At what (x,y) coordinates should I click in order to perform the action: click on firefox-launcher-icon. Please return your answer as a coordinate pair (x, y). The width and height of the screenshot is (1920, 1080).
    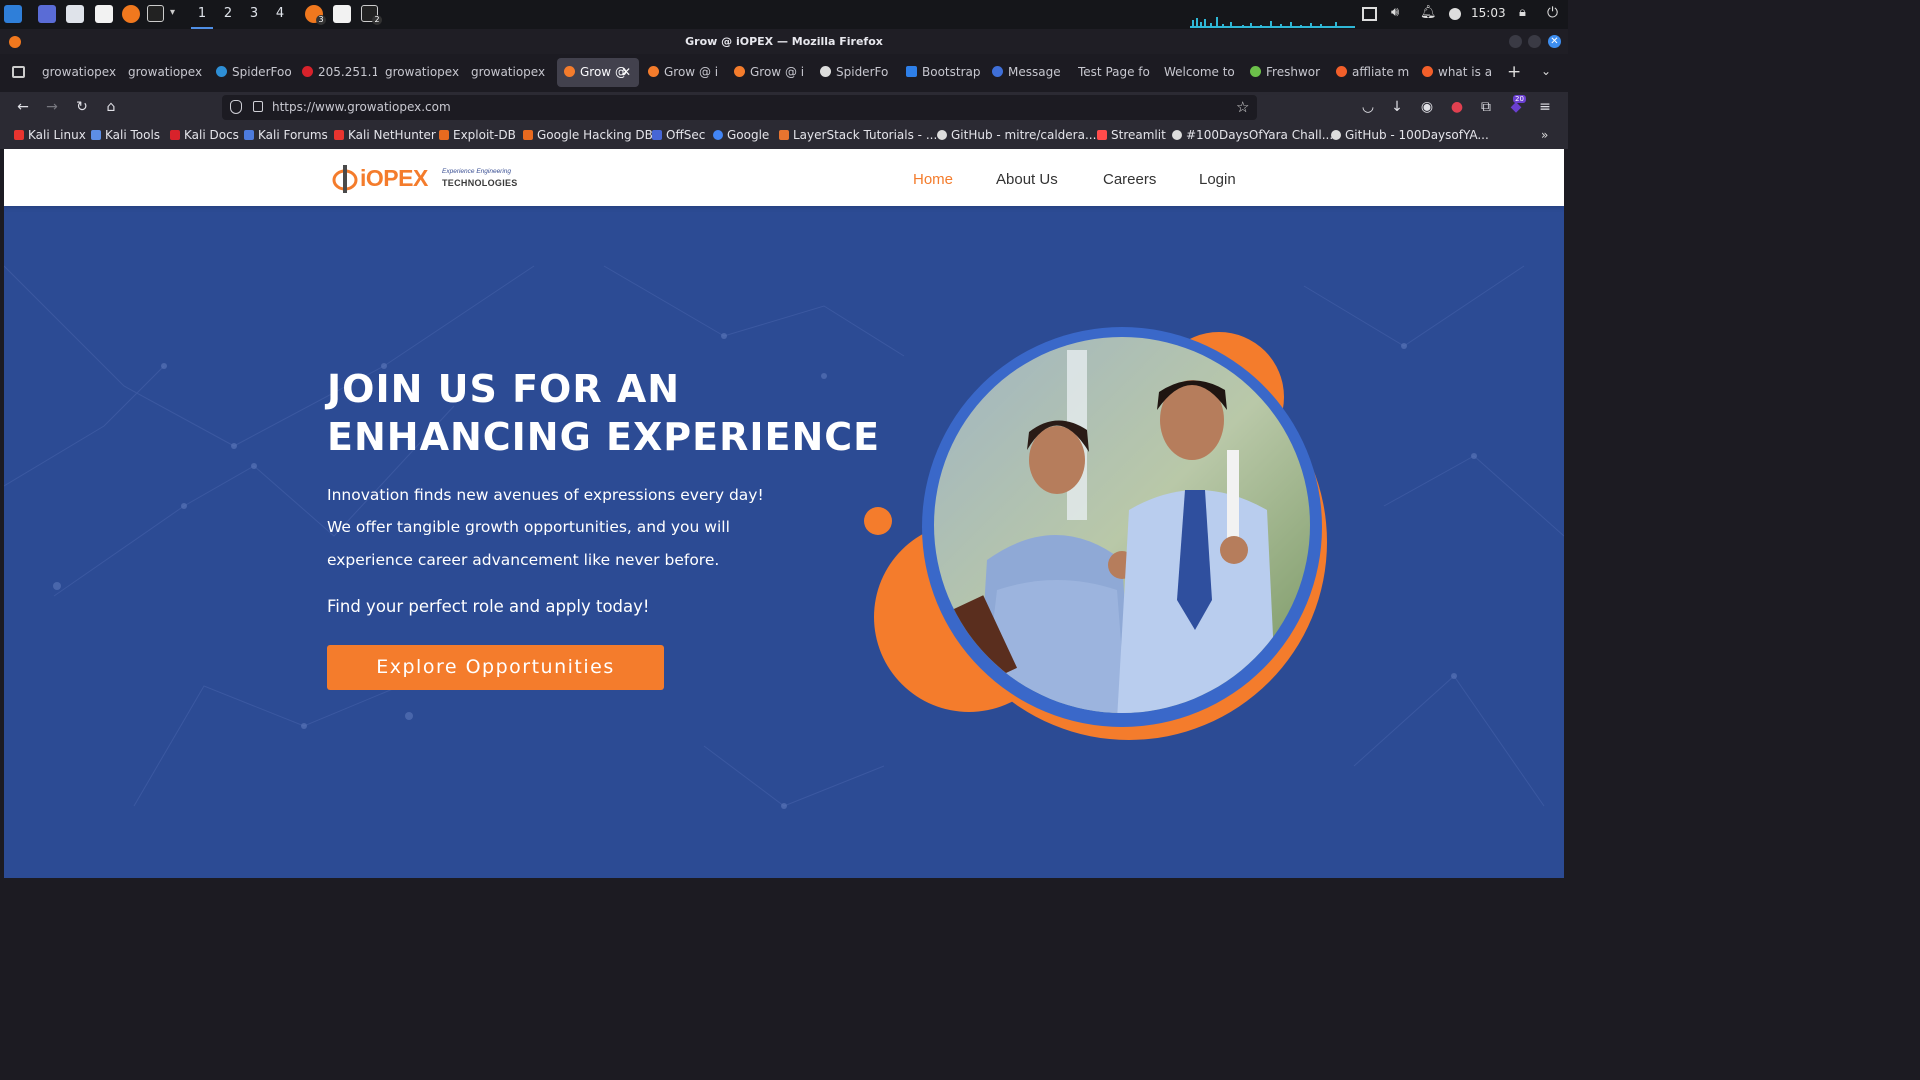
    Looking at the image, I should click on (131, 14).